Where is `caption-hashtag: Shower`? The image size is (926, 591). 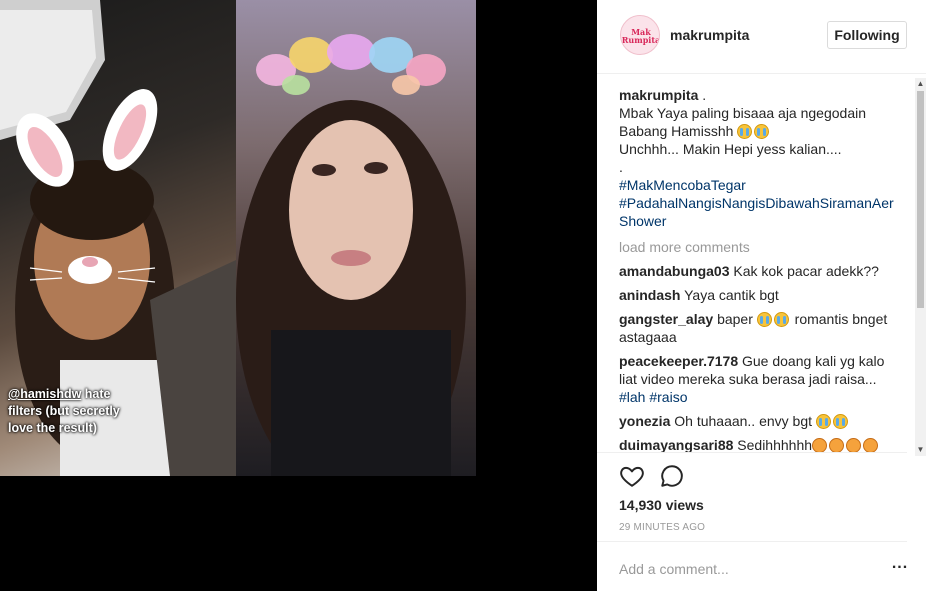 caption-hashtag: Shower is located at coordinates (759, 221).